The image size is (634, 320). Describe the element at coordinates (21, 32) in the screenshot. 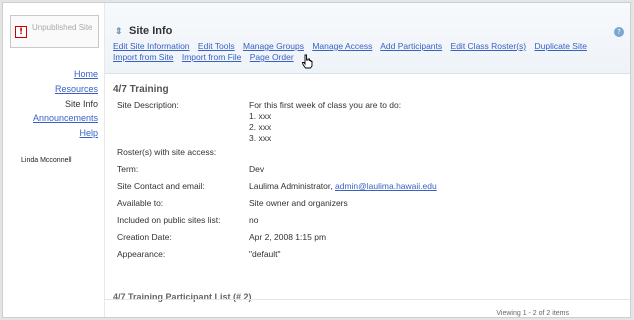

I see `warning-icon: !` at that location.